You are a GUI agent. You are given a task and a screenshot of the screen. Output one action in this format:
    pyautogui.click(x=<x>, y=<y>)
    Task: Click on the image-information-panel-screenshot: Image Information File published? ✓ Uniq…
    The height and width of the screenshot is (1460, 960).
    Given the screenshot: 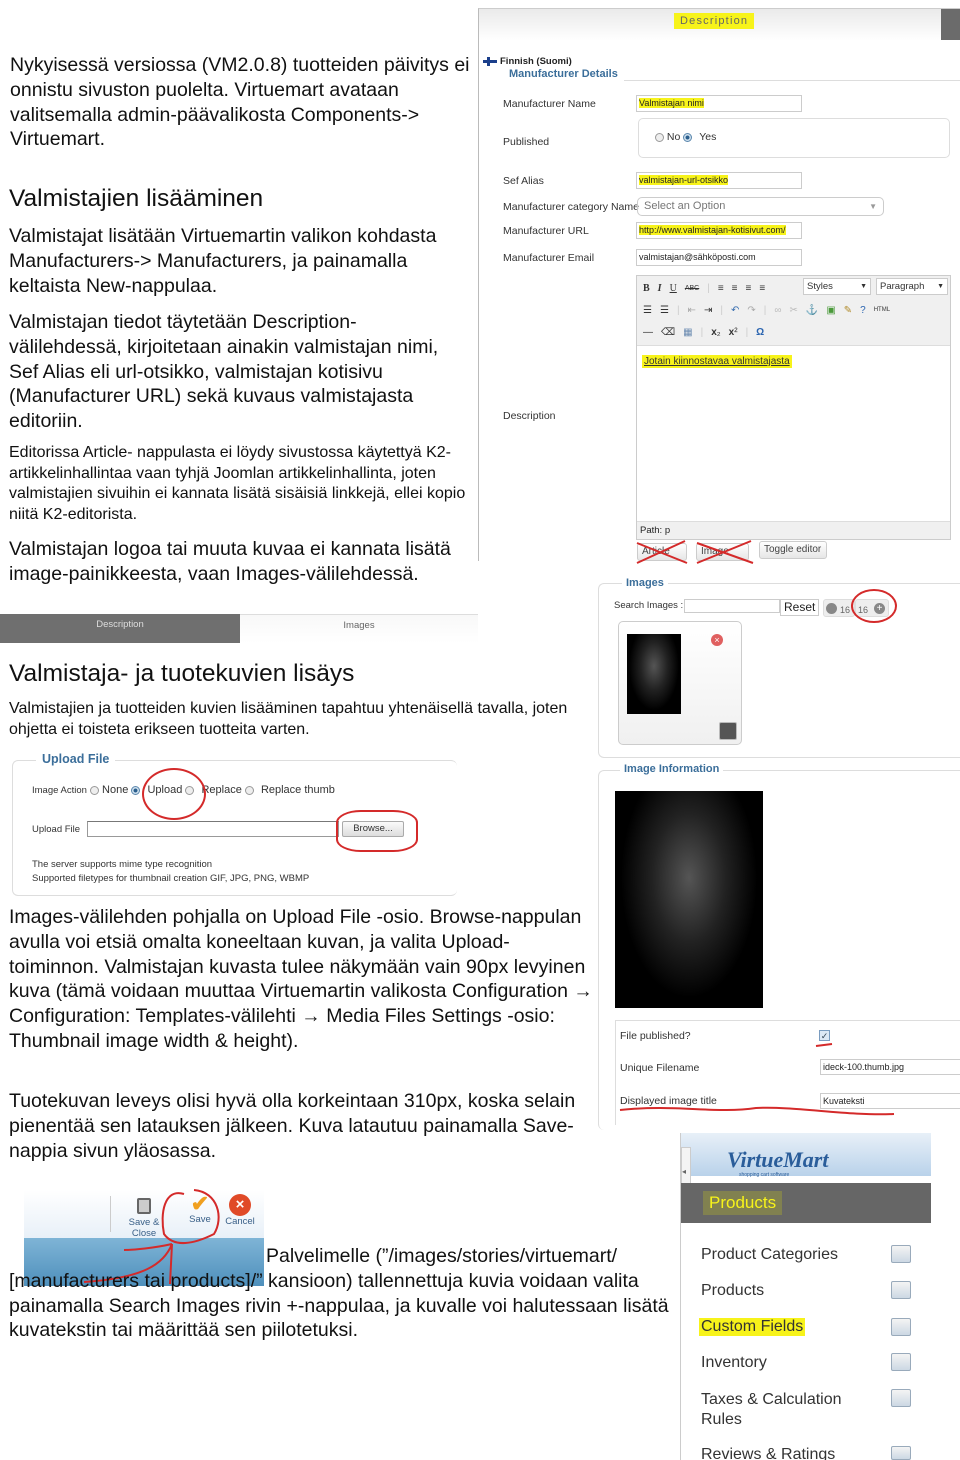 What is the action you would take?
    pyautogui.click(x=778, y=945)
    